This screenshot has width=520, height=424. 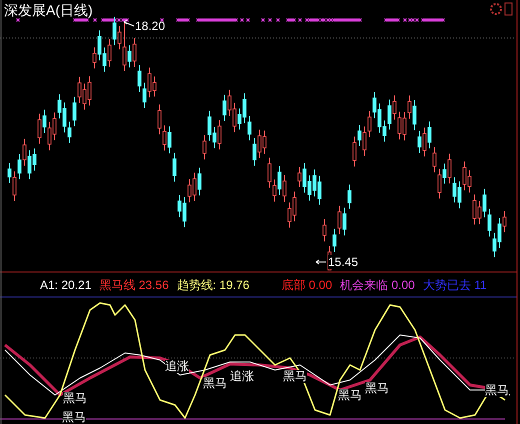 I want to click on indicator-reading: 黑马线 23.56, so click(x=134, y=285).